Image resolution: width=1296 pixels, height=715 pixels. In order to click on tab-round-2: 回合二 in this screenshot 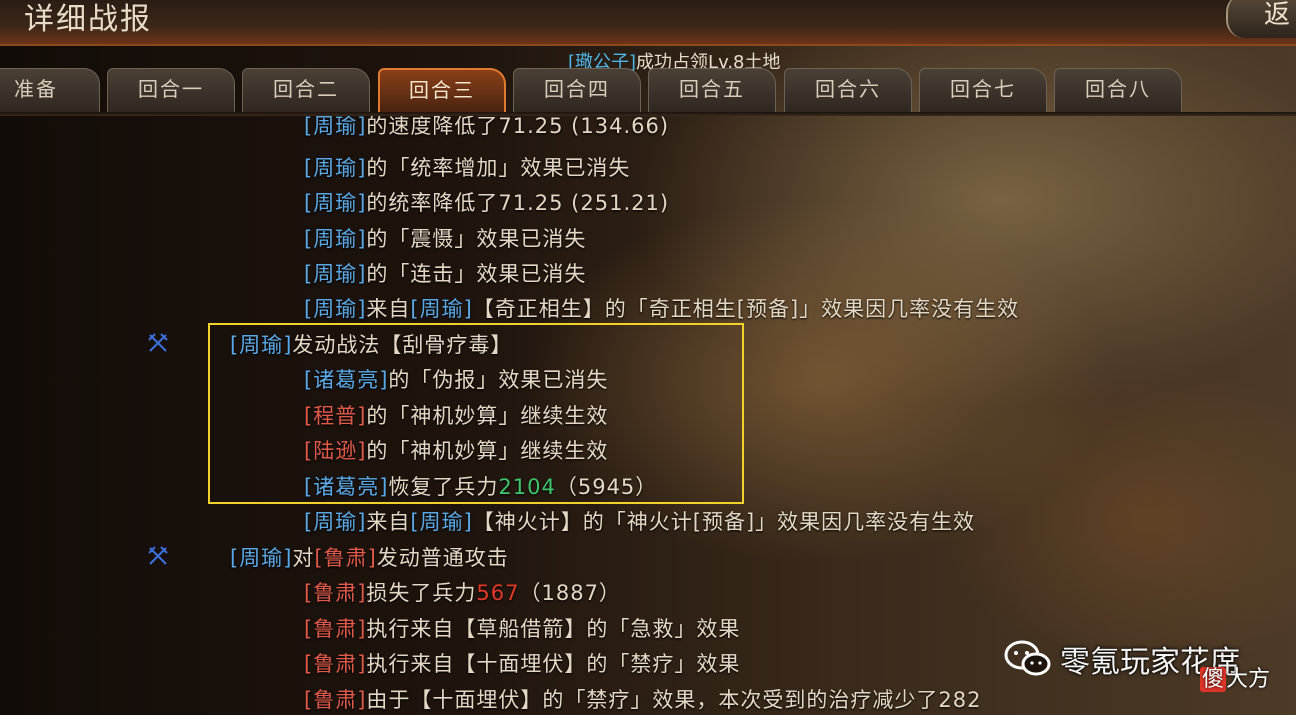, I will do `click(306, 90)`.